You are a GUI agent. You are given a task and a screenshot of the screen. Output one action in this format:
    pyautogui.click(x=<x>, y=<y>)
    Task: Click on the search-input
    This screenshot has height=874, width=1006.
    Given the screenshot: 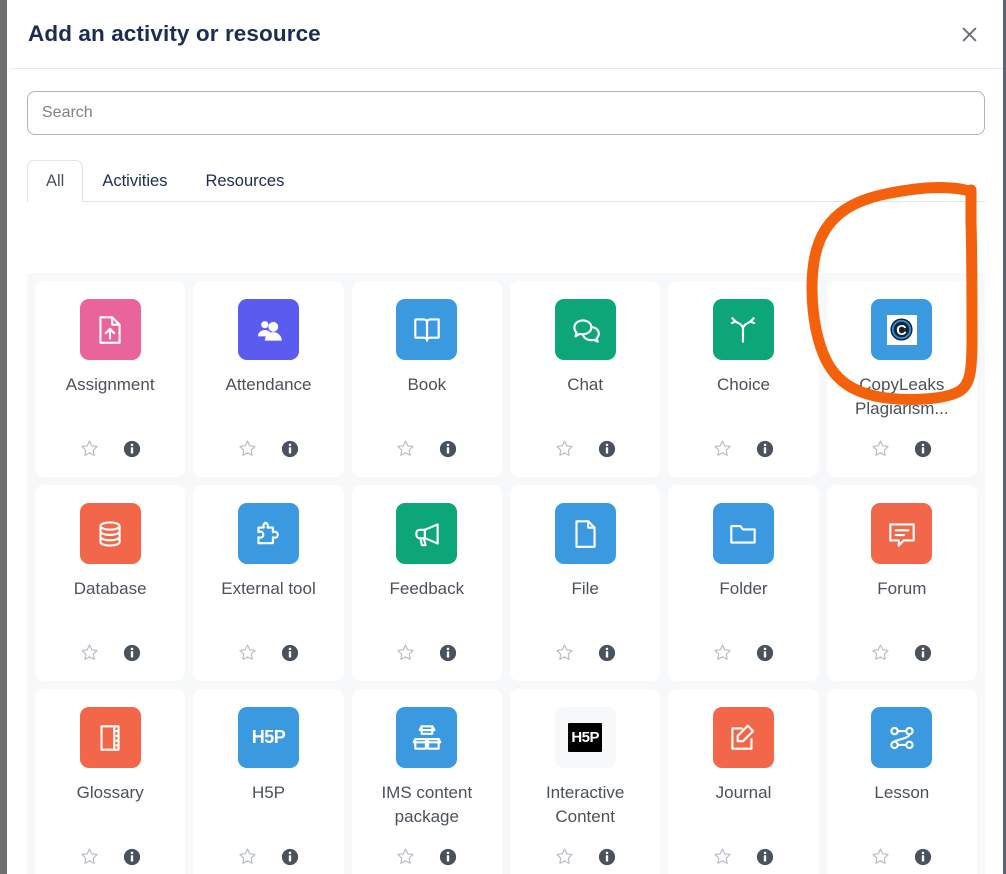 What is the action you would take?
    pyautogui.click(x=506, y=113)
    